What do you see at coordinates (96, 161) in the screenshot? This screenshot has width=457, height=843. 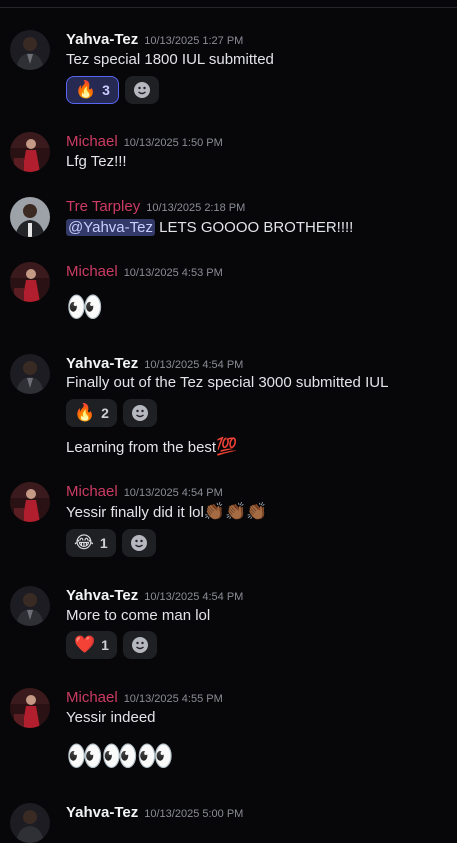 I see `message-text: Lfg Tez!!!` at bounding box center [96, 161].